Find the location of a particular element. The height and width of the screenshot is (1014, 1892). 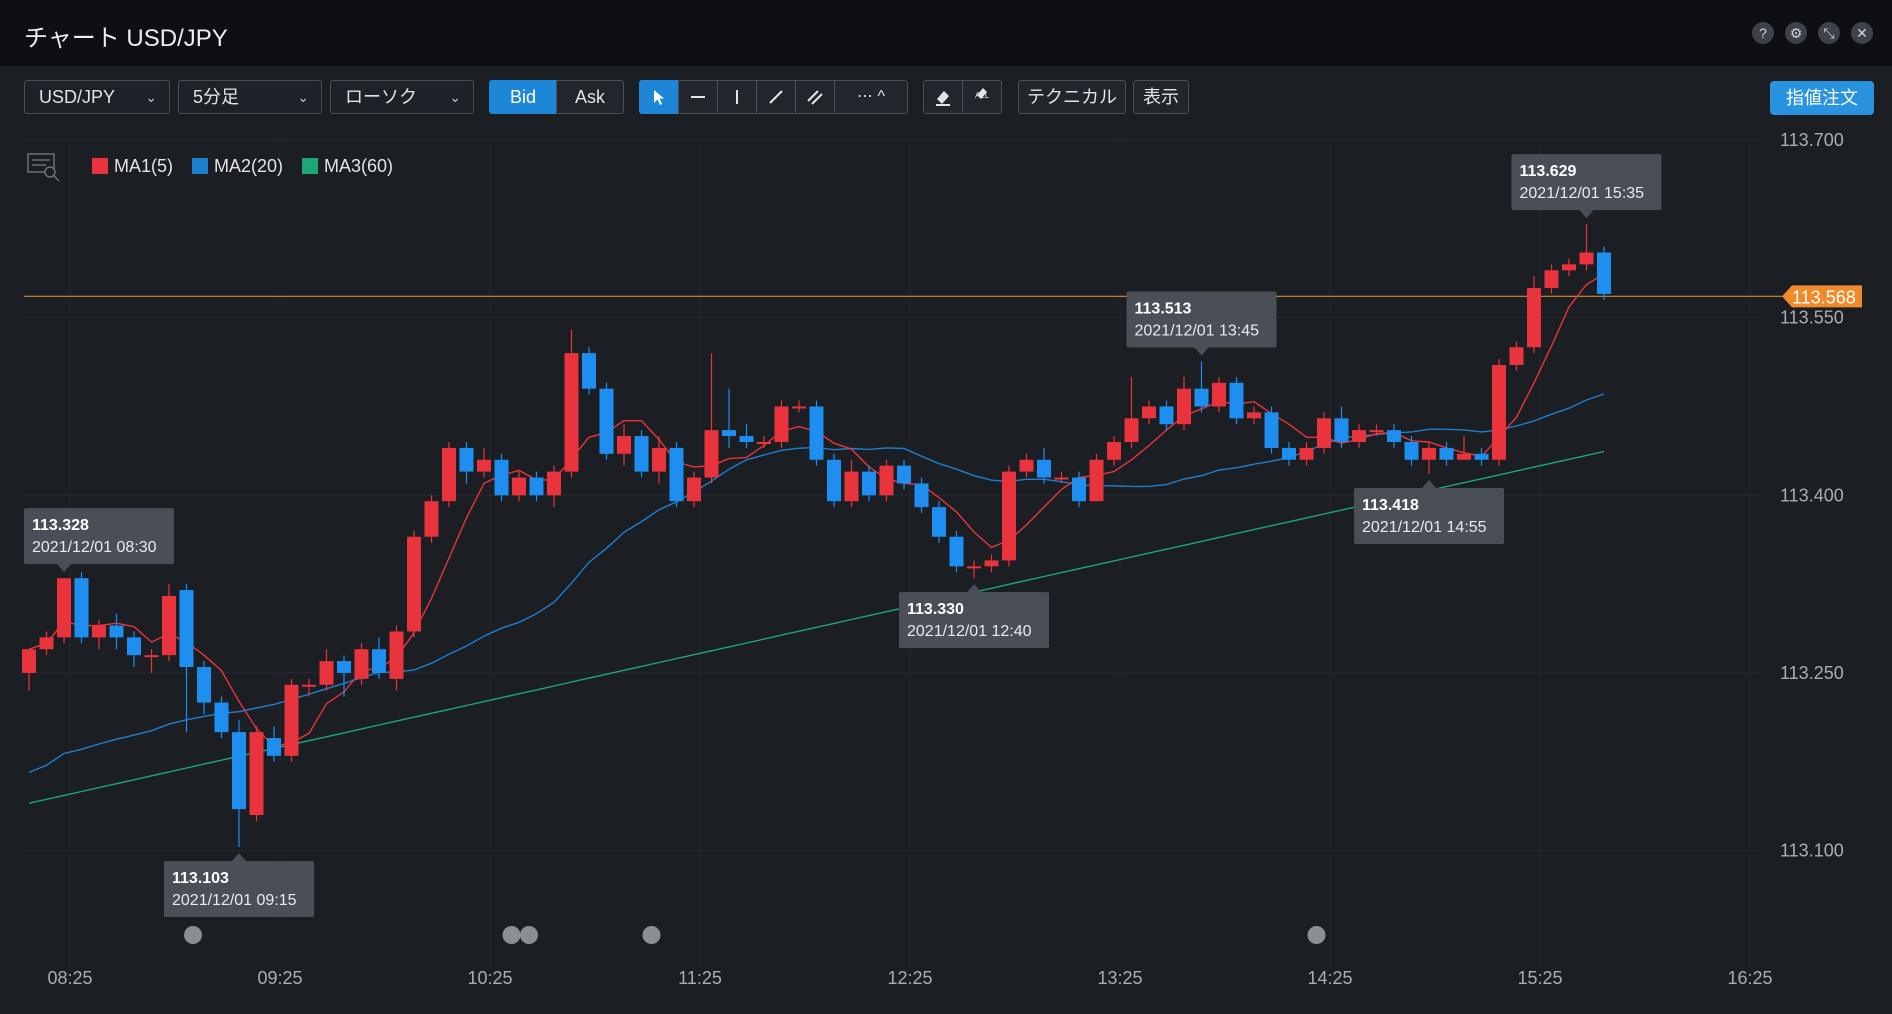

shrink-icon: ⤡ is located at coordinates (1829, 33).